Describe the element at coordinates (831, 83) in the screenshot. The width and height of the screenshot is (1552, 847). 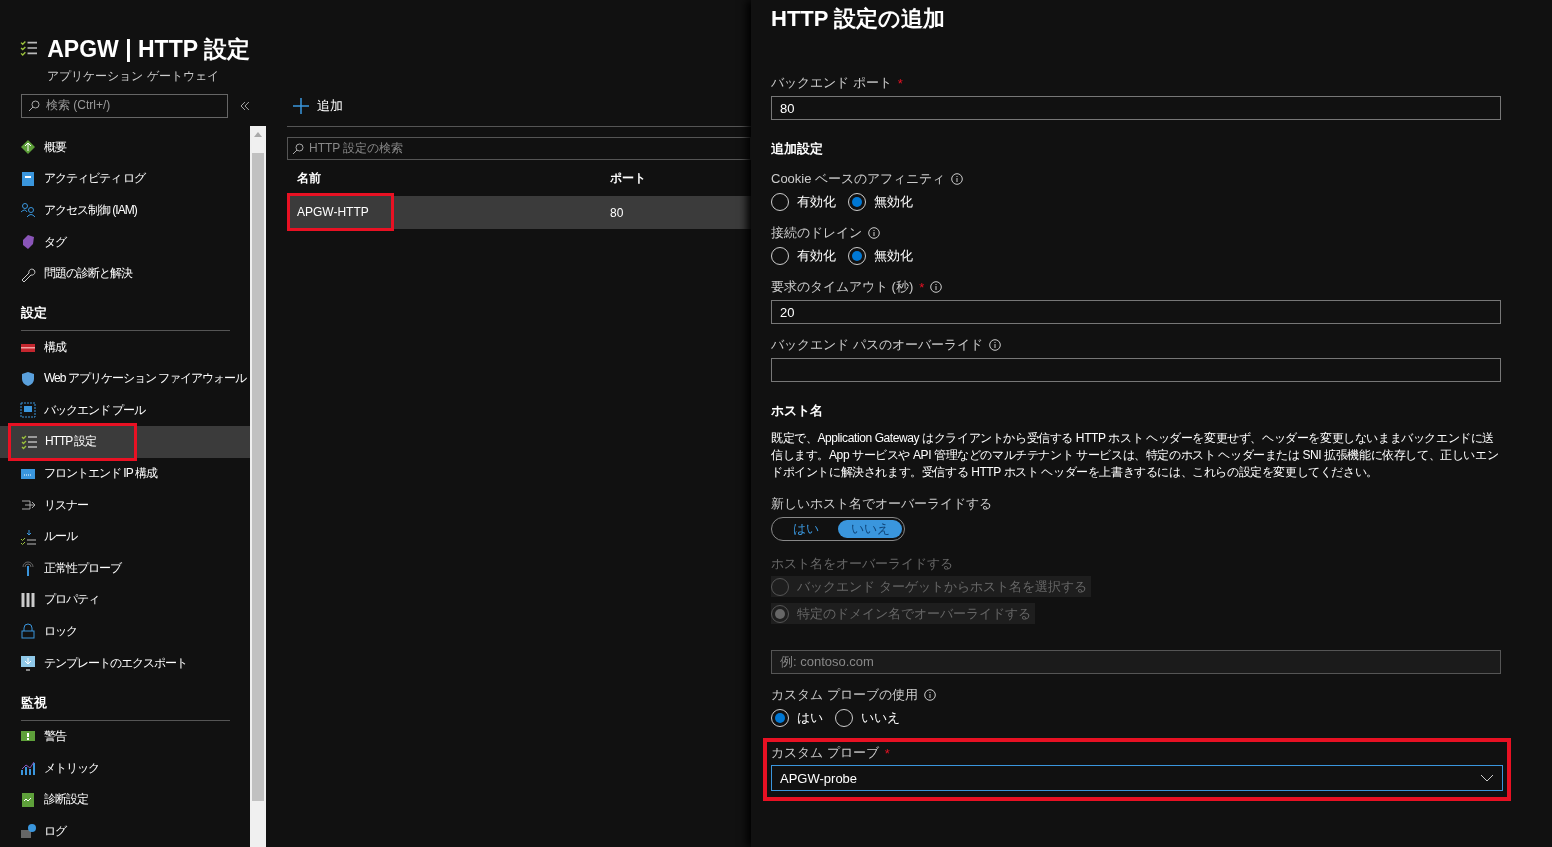
I see `field-label: バックエンド ポート` at that location.